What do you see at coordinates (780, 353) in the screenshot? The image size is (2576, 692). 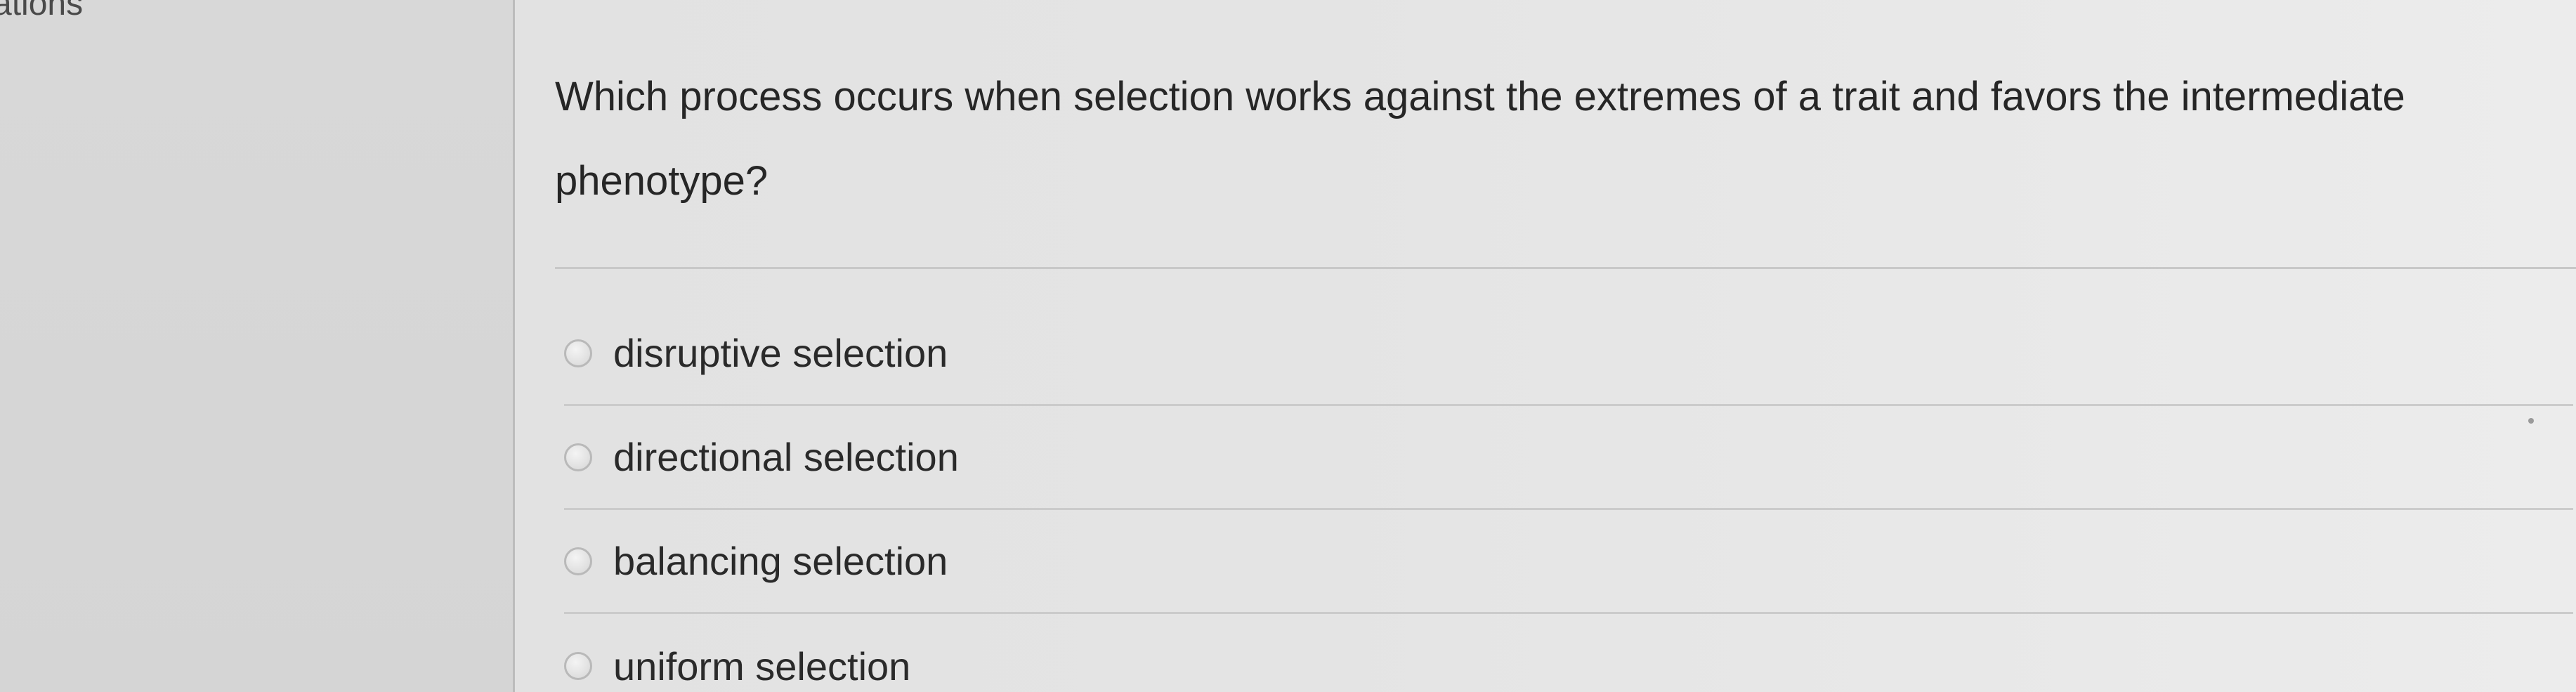 I see `option-label: disruptive selection` at bounding box center [780, 353].